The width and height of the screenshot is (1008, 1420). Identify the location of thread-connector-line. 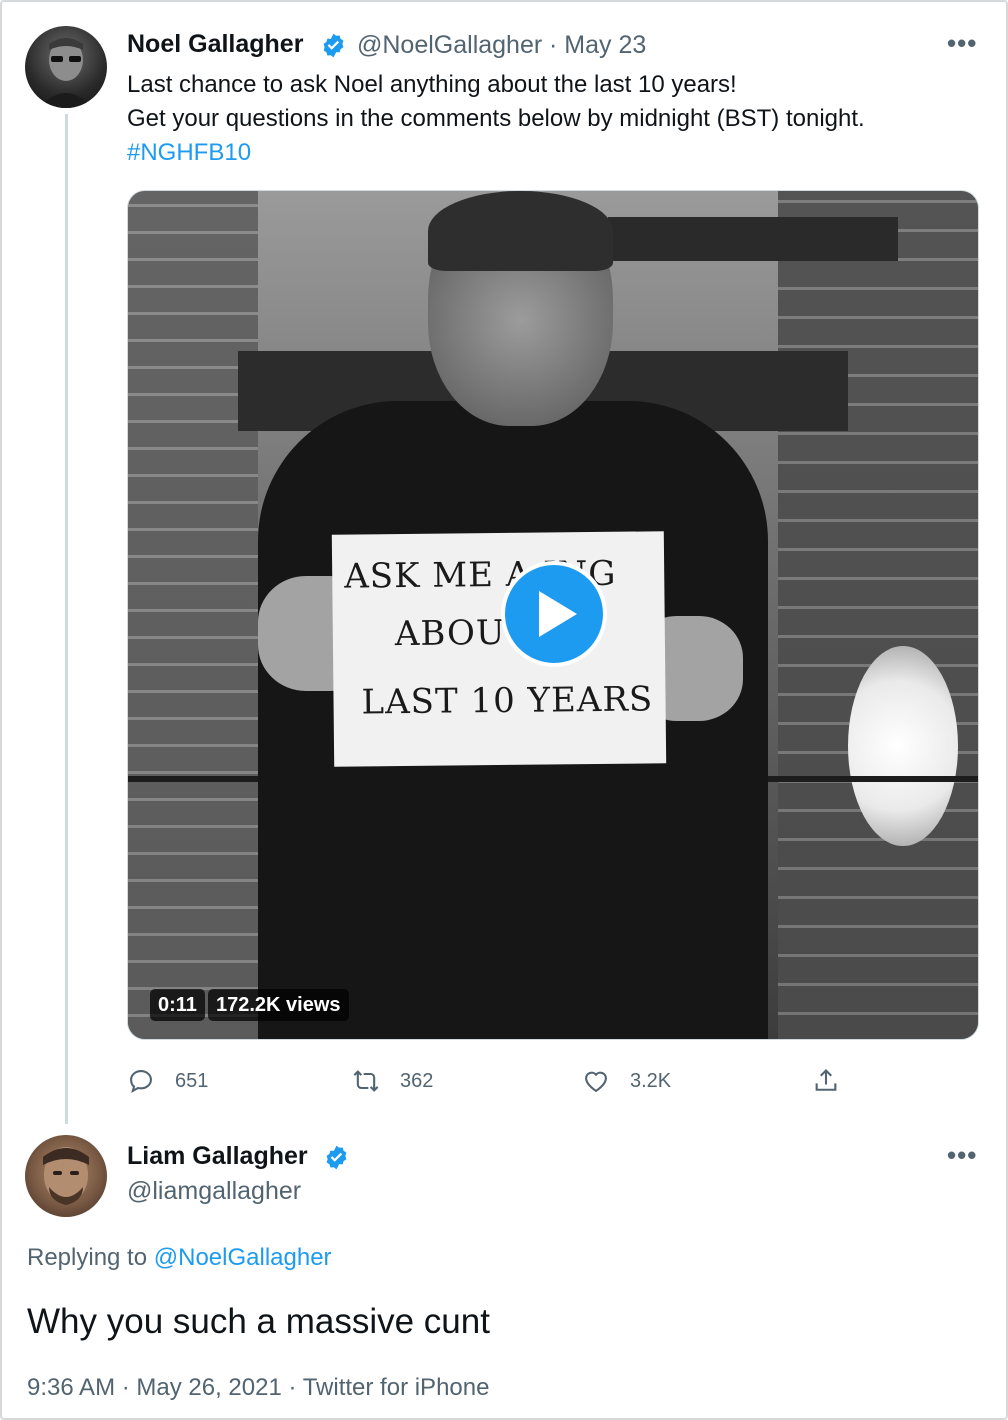
(66, 619).